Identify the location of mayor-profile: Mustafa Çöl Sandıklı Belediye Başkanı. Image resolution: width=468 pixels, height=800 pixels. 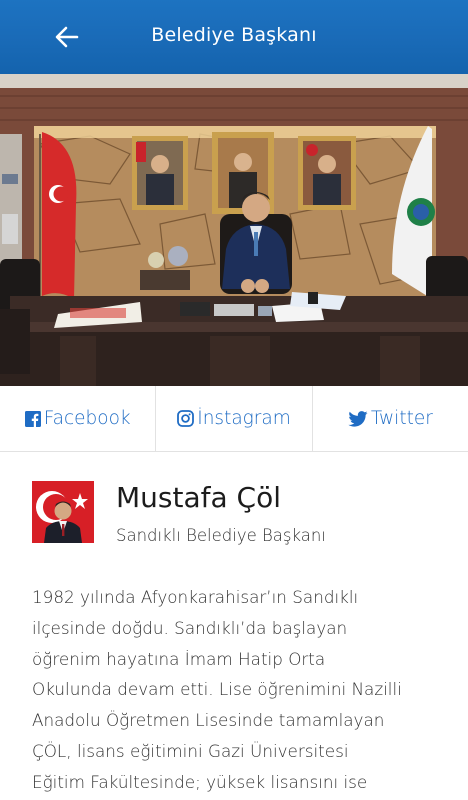
(242, 513).